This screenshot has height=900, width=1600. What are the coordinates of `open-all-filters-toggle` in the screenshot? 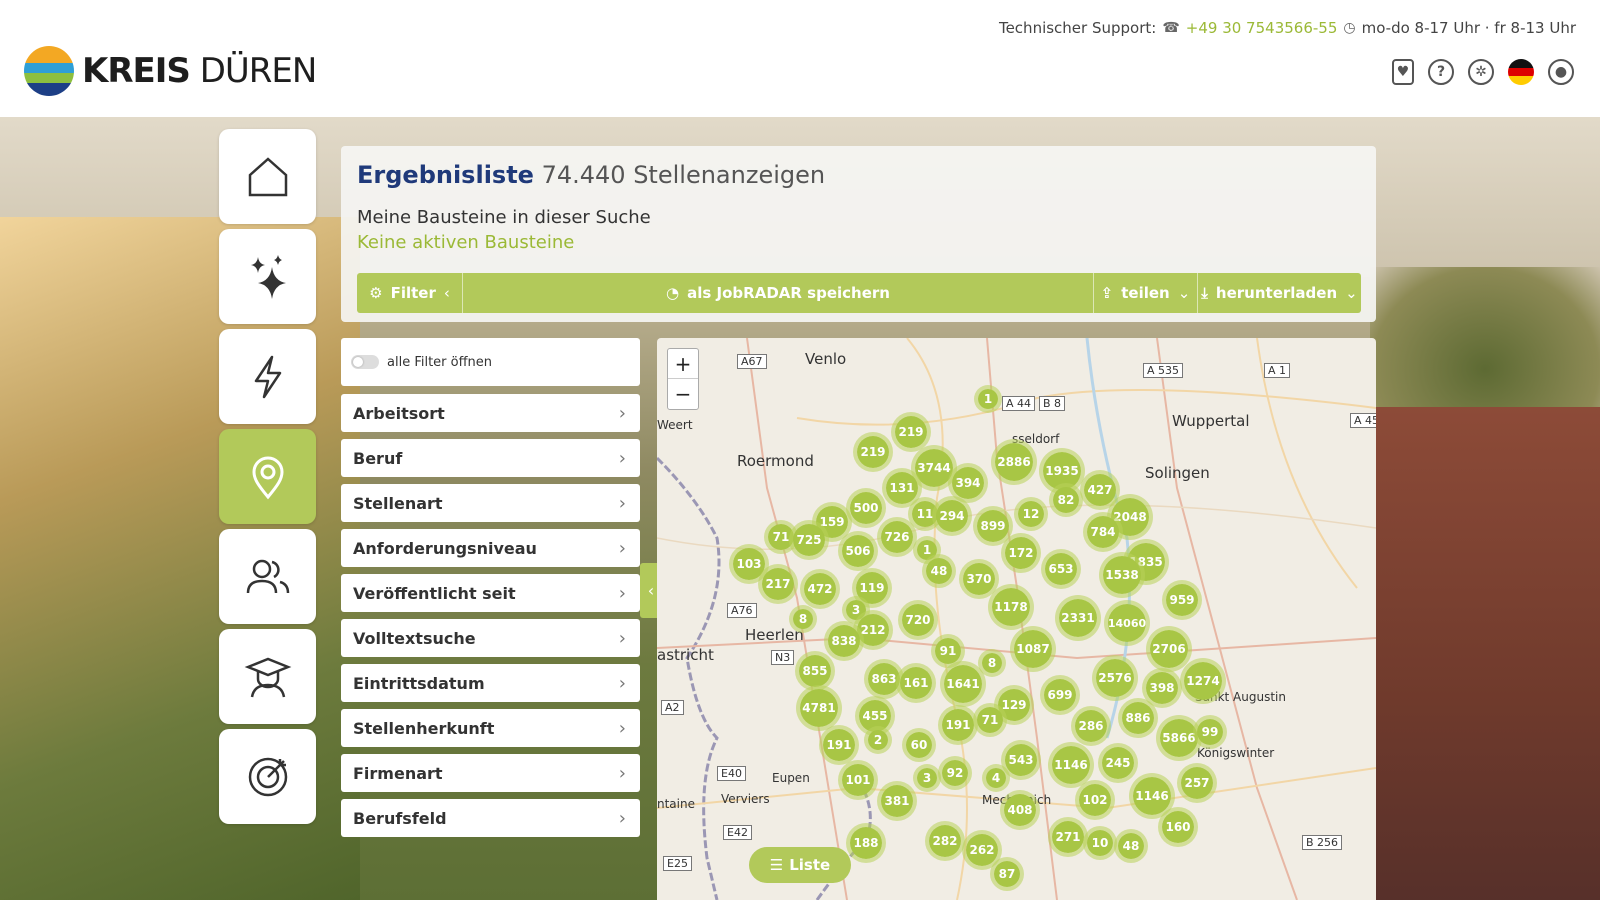 It's located at (365, 362).